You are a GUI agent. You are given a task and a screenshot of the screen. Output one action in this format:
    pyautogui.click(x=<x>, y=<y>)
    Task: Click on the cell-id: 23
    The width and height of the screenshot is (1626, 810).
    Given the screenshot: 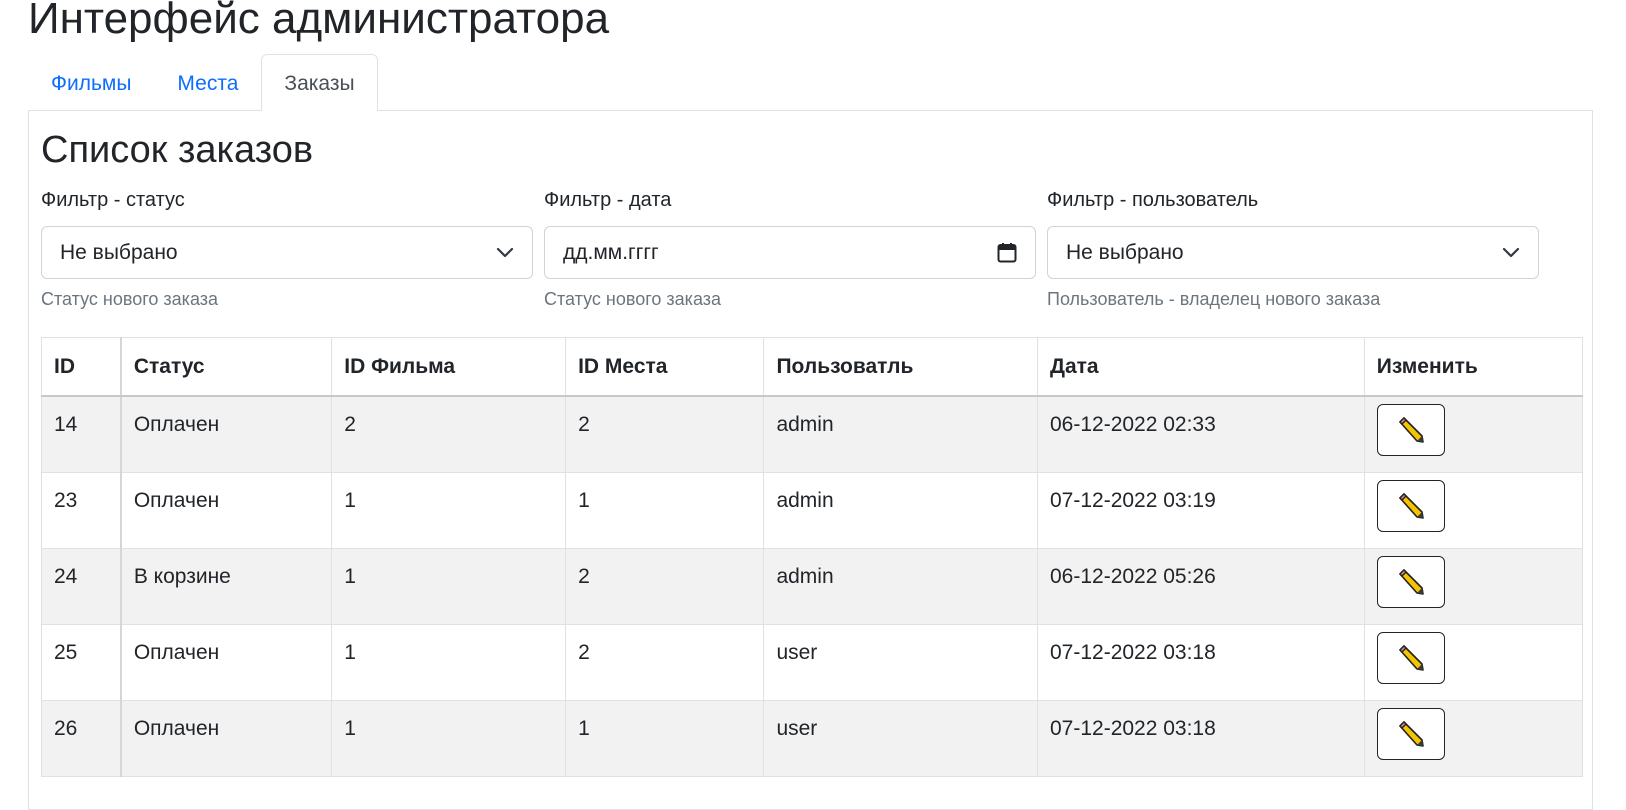 What is the action you would take?
    pyautogui.click(x=81, y=510)
    